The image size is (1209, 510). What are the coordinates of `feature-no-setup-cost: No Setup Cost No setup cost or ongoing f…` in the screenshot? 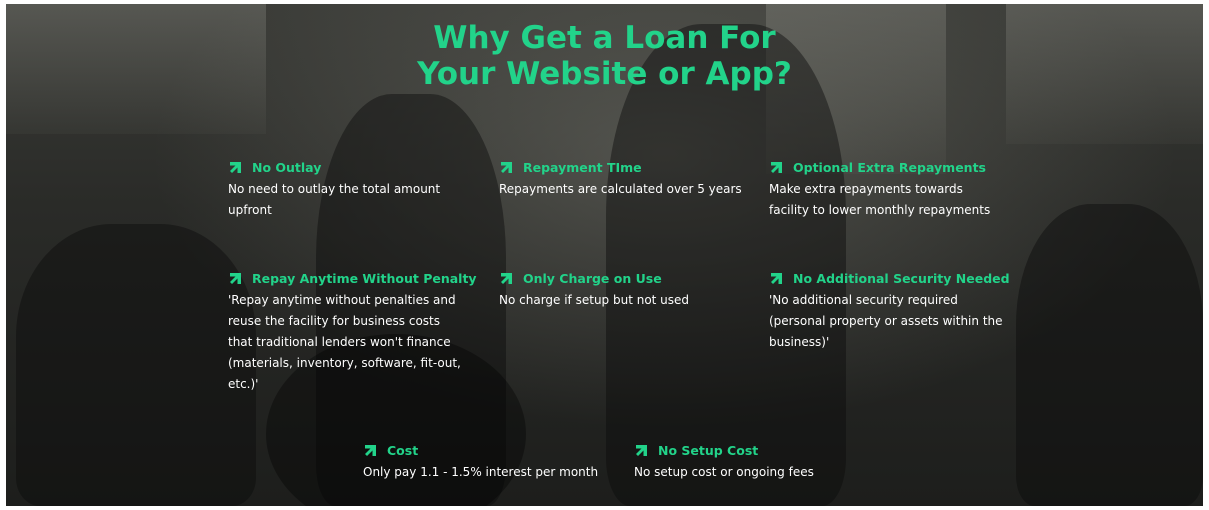 It's located at (759, 461).